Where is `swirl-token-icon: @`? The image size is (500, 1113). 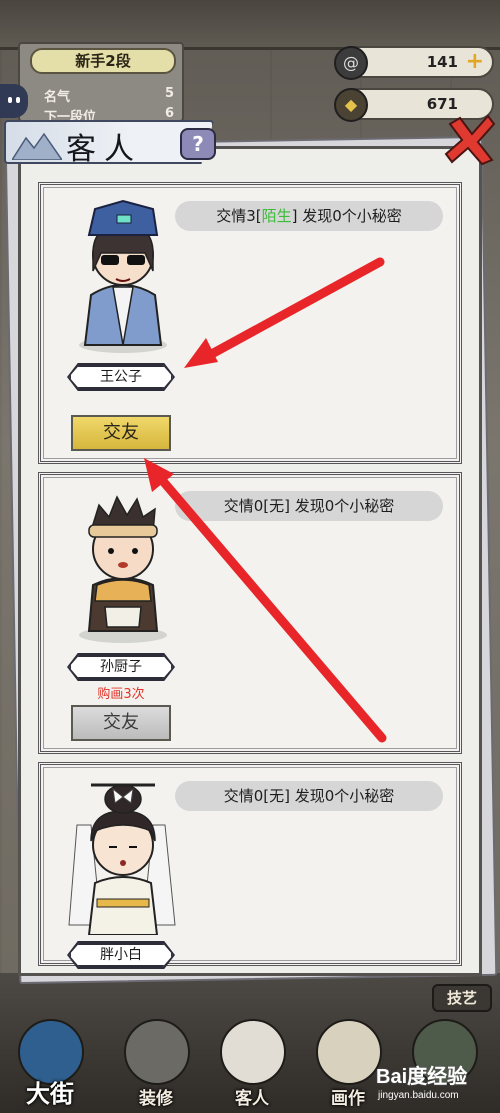
swirl-token-icon: @ is located at coordinates (351, 63).